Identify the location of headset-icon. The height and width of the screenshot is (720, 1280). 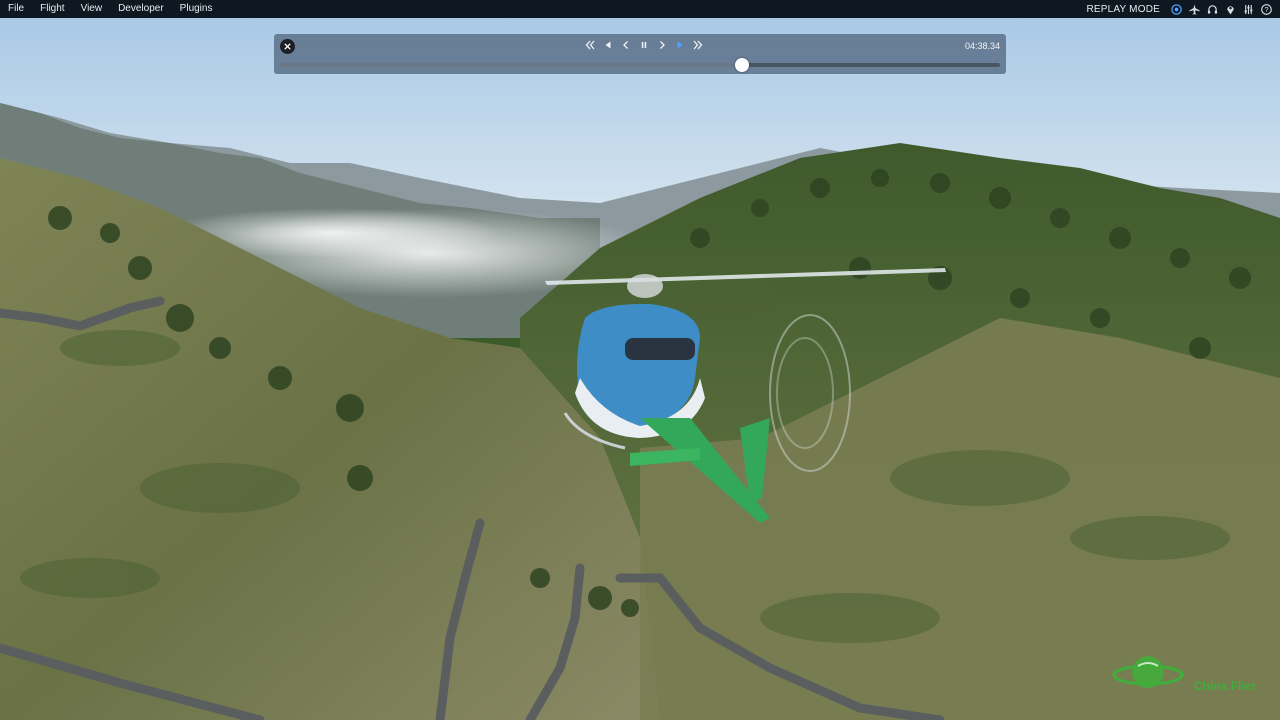
(1212, 9).